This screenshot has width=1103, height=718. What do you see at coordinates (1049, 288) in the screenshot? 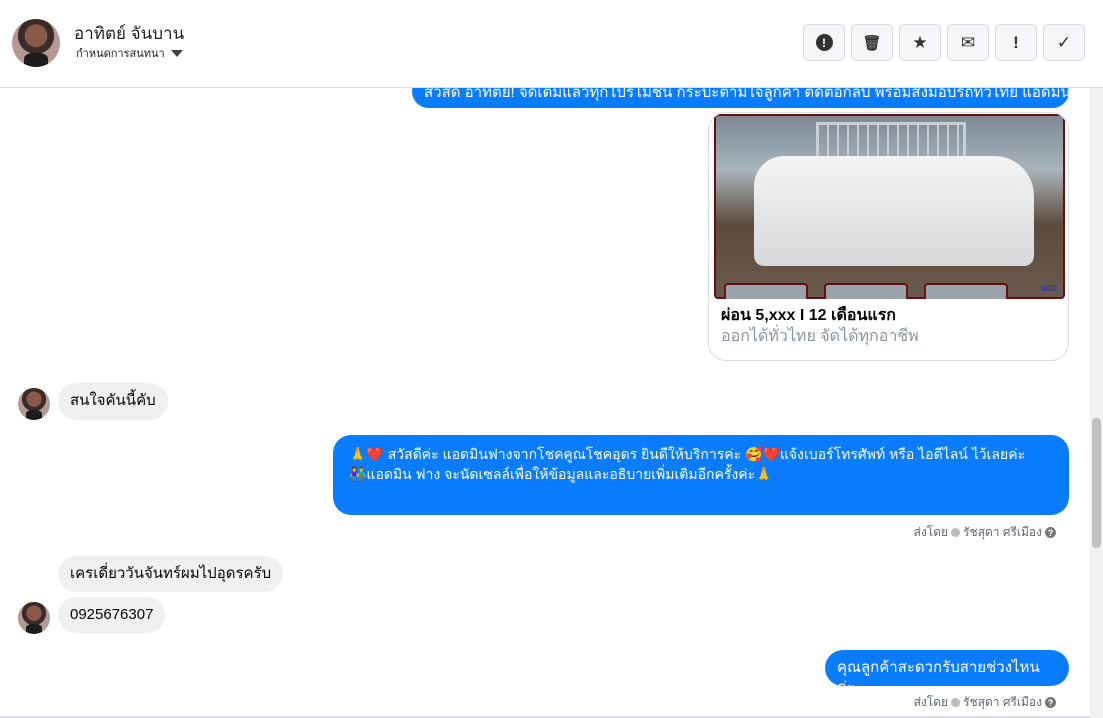
I see `image-tag: I009` at bounding box center [1049, 288].